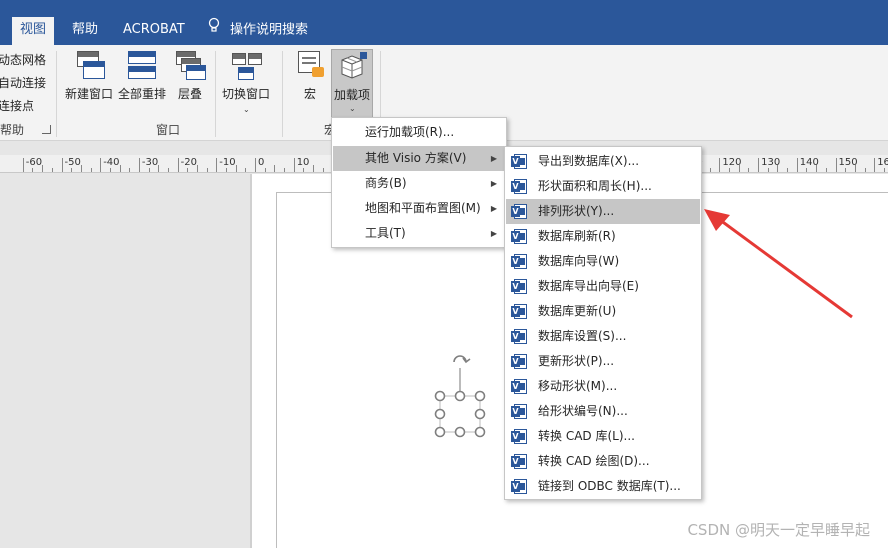 This screenshot has height=548, width=888. I want to click on addins-button: 加载项 ⌄, so click(352, 85).